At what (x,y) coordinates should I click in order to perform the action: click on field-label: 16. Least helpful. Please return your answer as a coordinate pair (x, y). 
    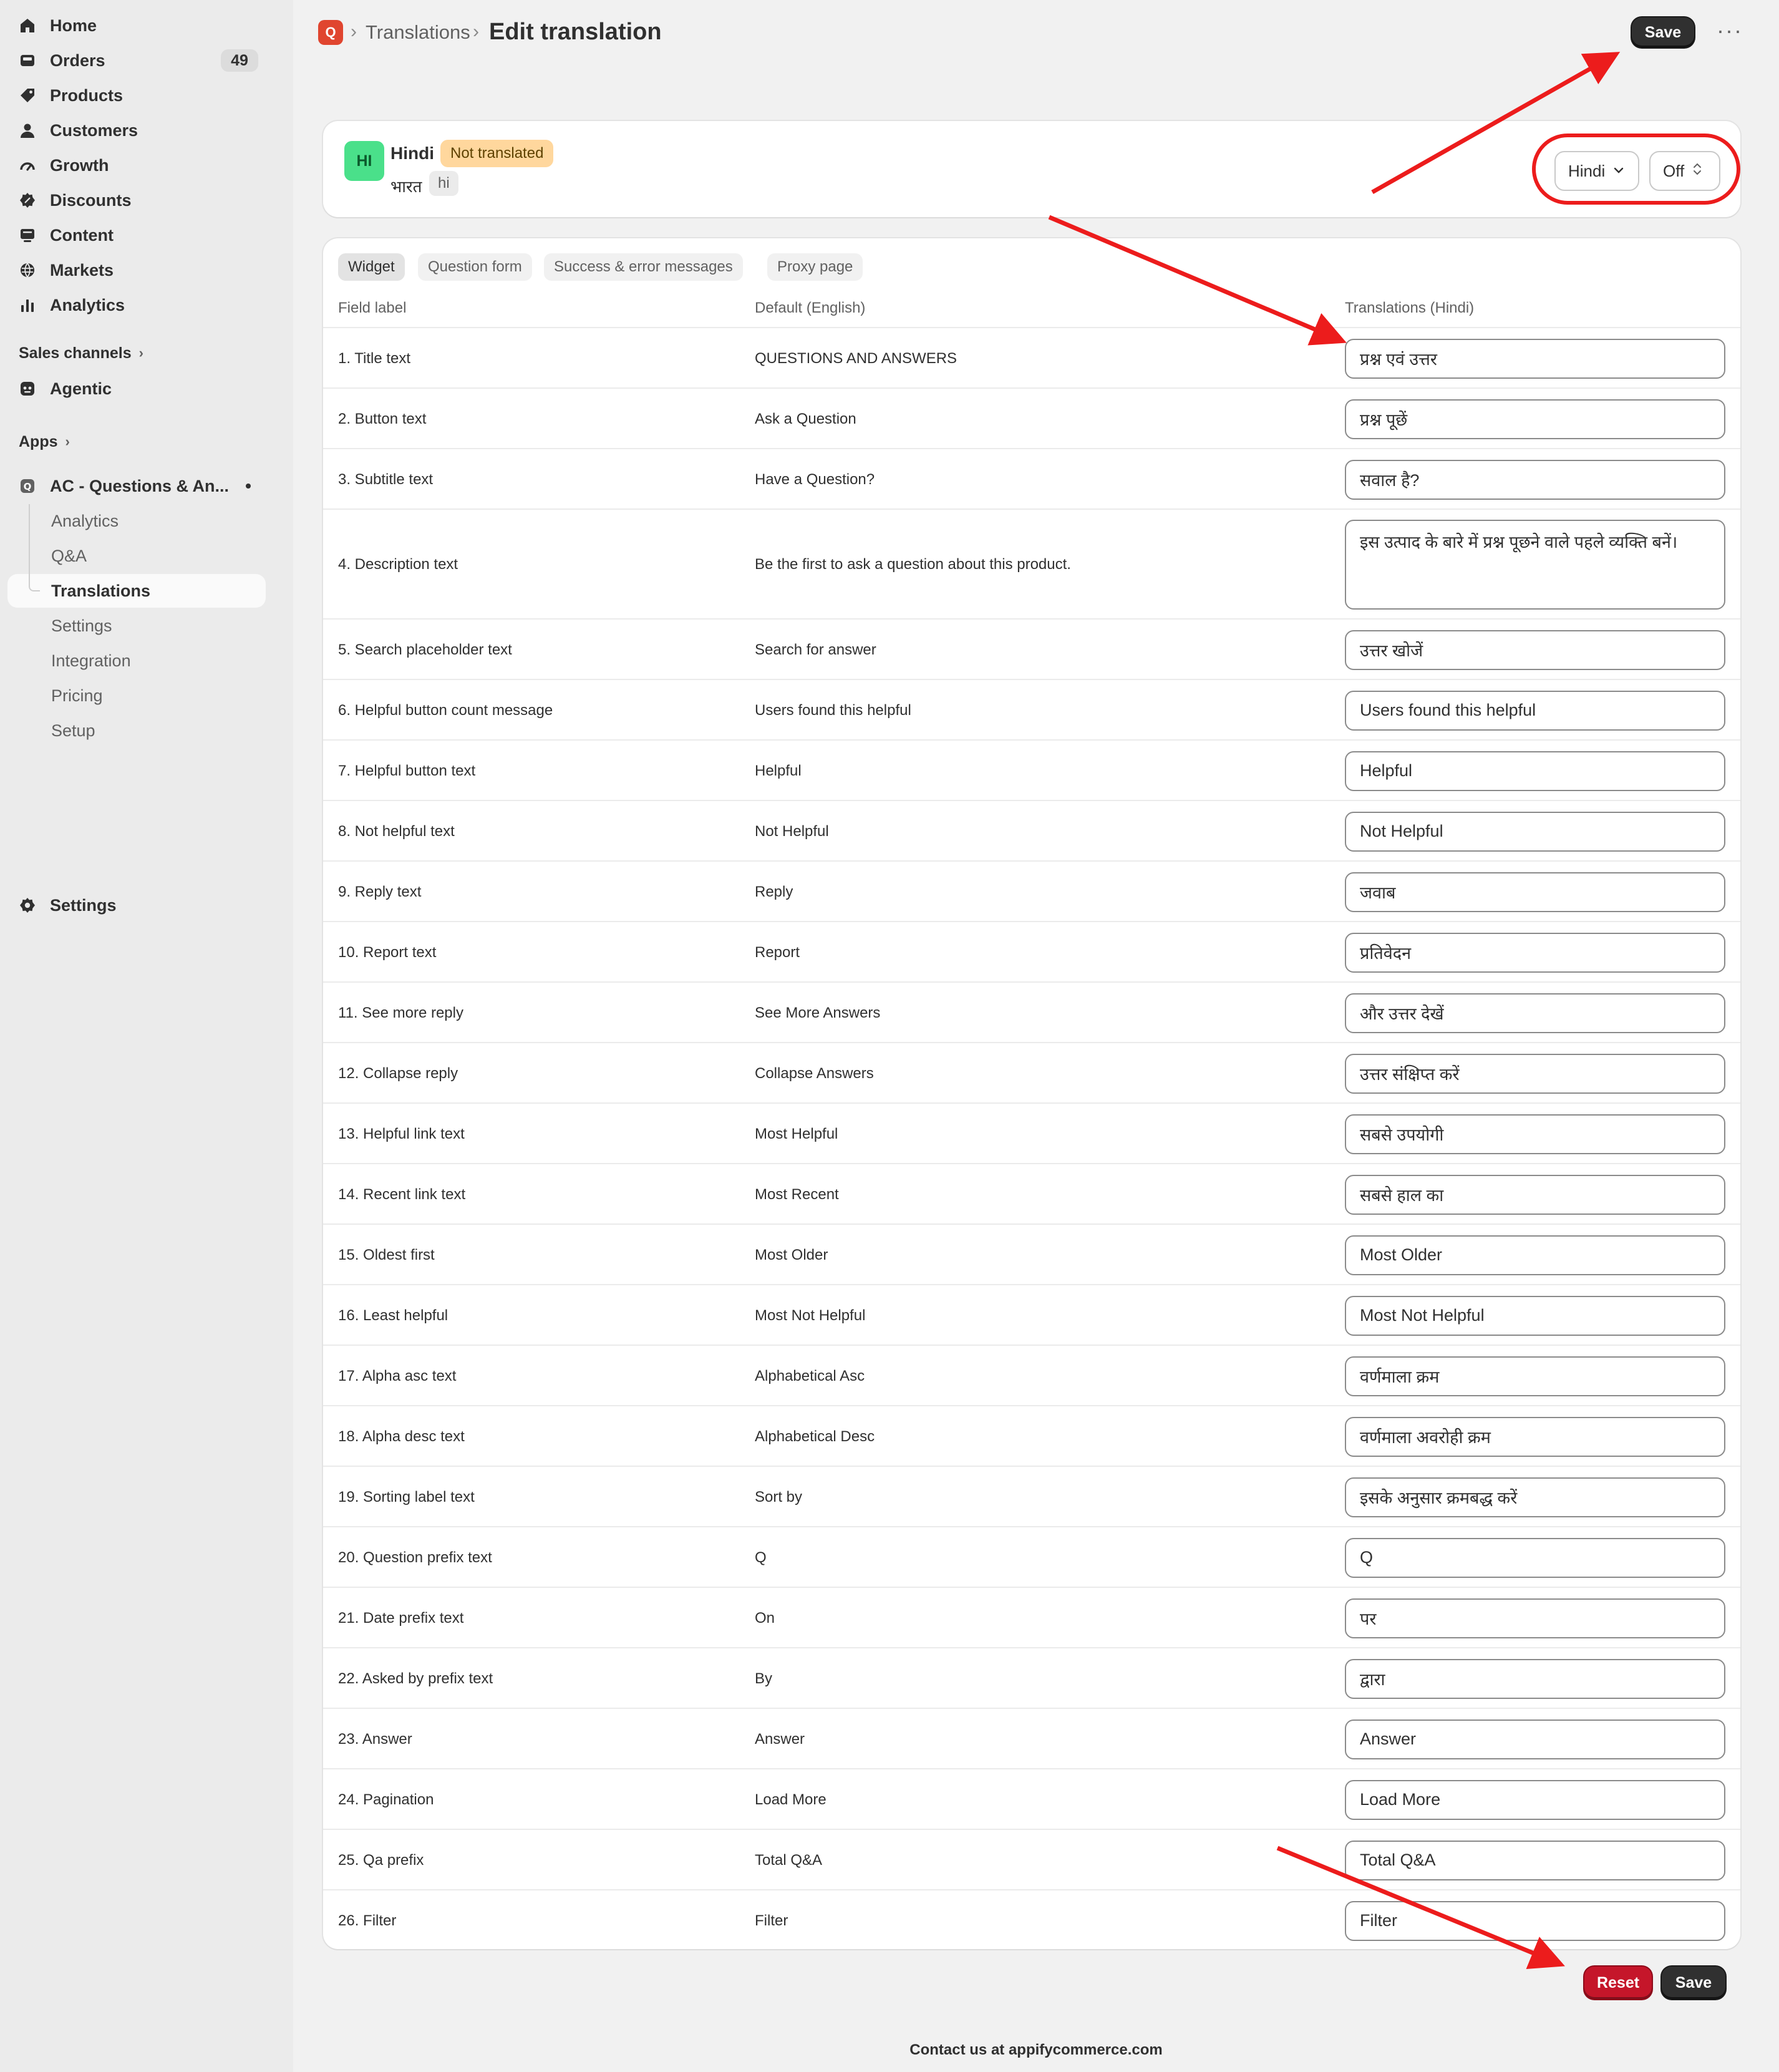
    Looking at the image, I should click on (393, 1315).